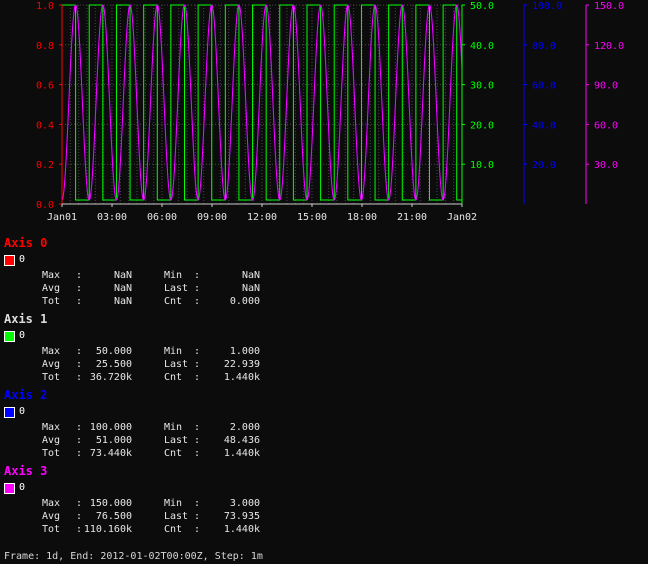 The height and width of the screenshot is (564, 648). Describe the element at coordinates (45, 125) in the screenshot. I see `axis-0-tick-label: 0.4` at that location.